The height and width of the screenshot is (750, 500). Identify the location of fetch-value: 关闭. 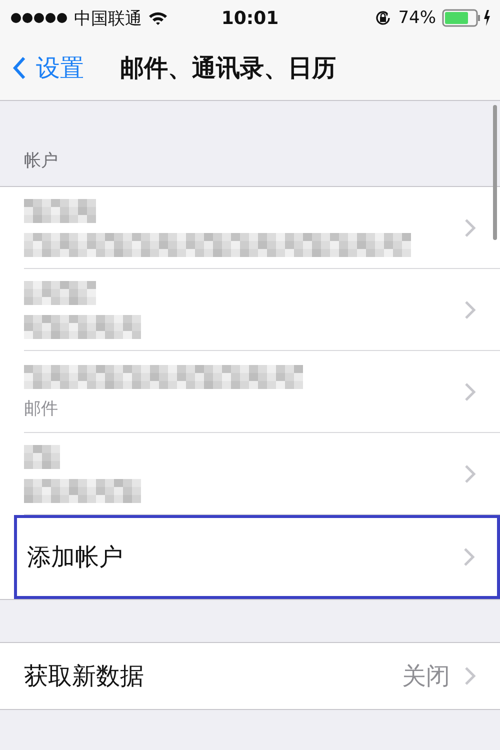
(426, 676).